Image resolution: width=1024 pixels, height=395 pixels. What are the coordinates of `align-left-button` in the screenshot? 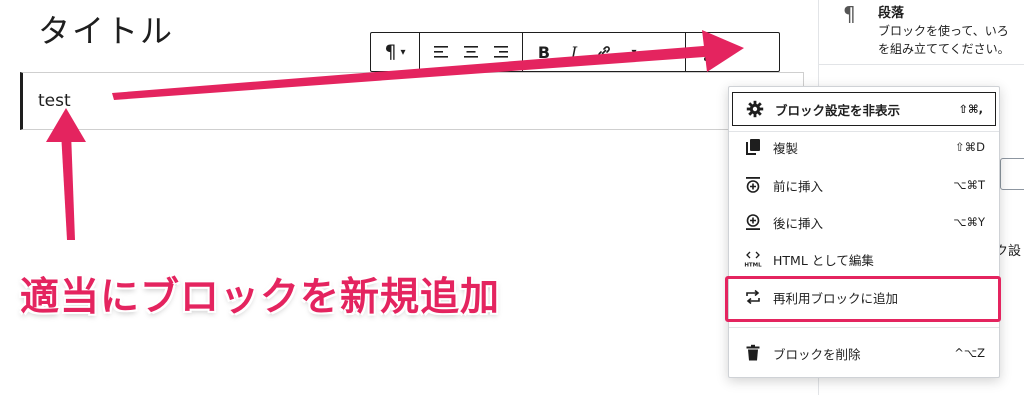 It's located at (441, 52).